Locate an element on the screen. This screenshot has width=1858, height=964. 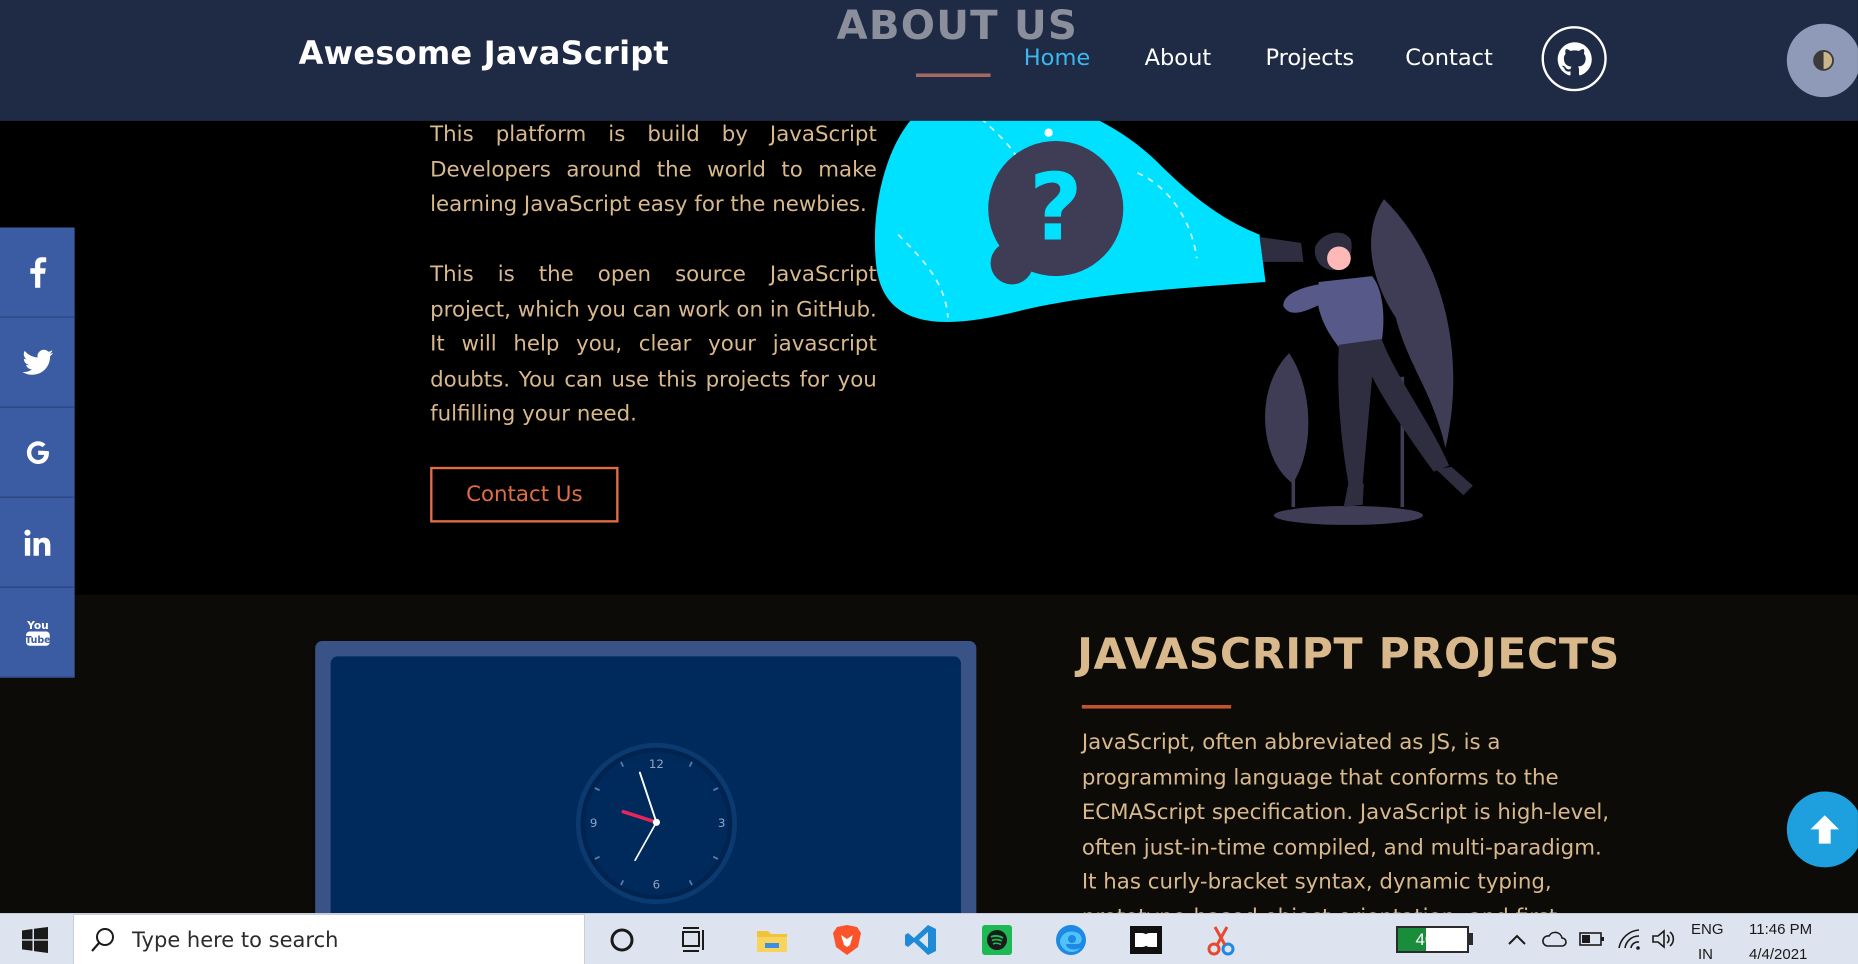
show-hidden-icons-button is located at coordinates (1517, 939).